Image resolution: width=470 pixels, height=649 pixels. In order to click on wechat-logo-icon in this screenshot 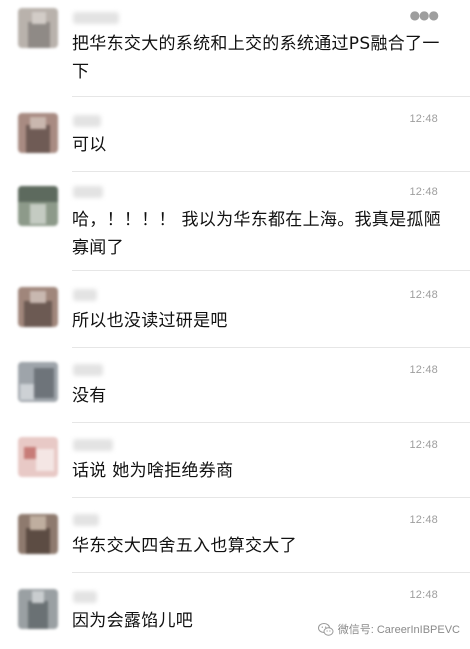, I will do `click(325, 629)`.